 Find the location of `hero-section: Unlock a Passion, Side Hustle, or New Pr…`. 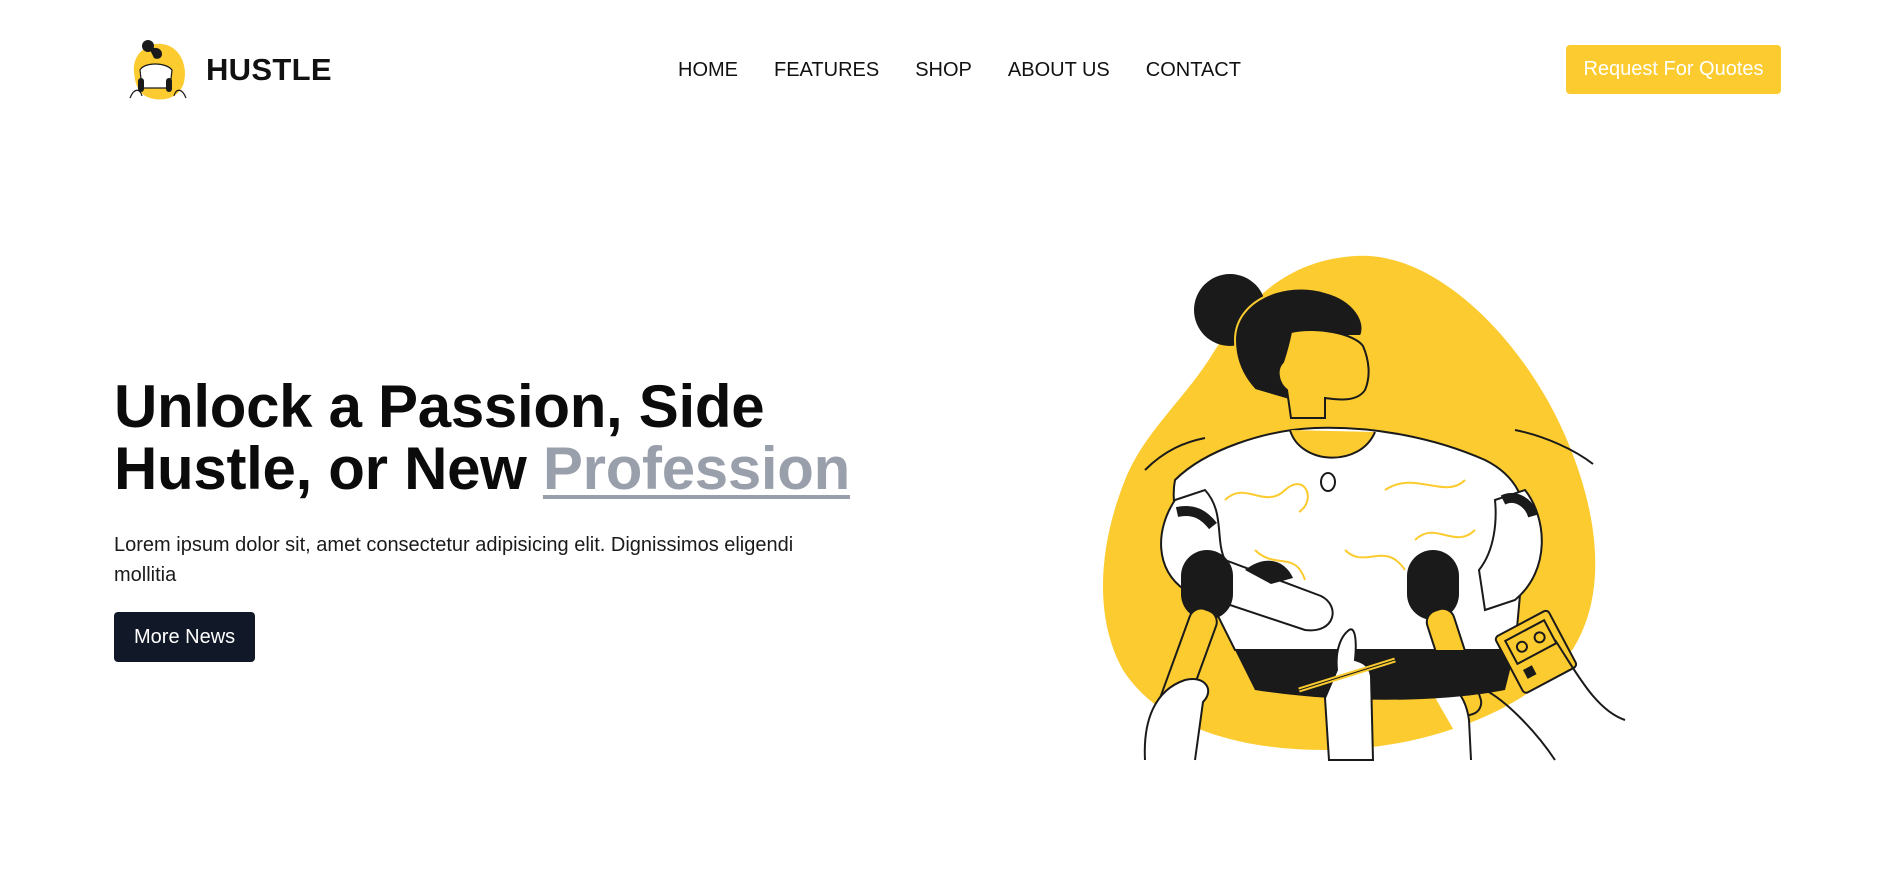

hero-section: Unlock a Passion, Side Hustle, or New Pr… is located at coordinates (484, 519).